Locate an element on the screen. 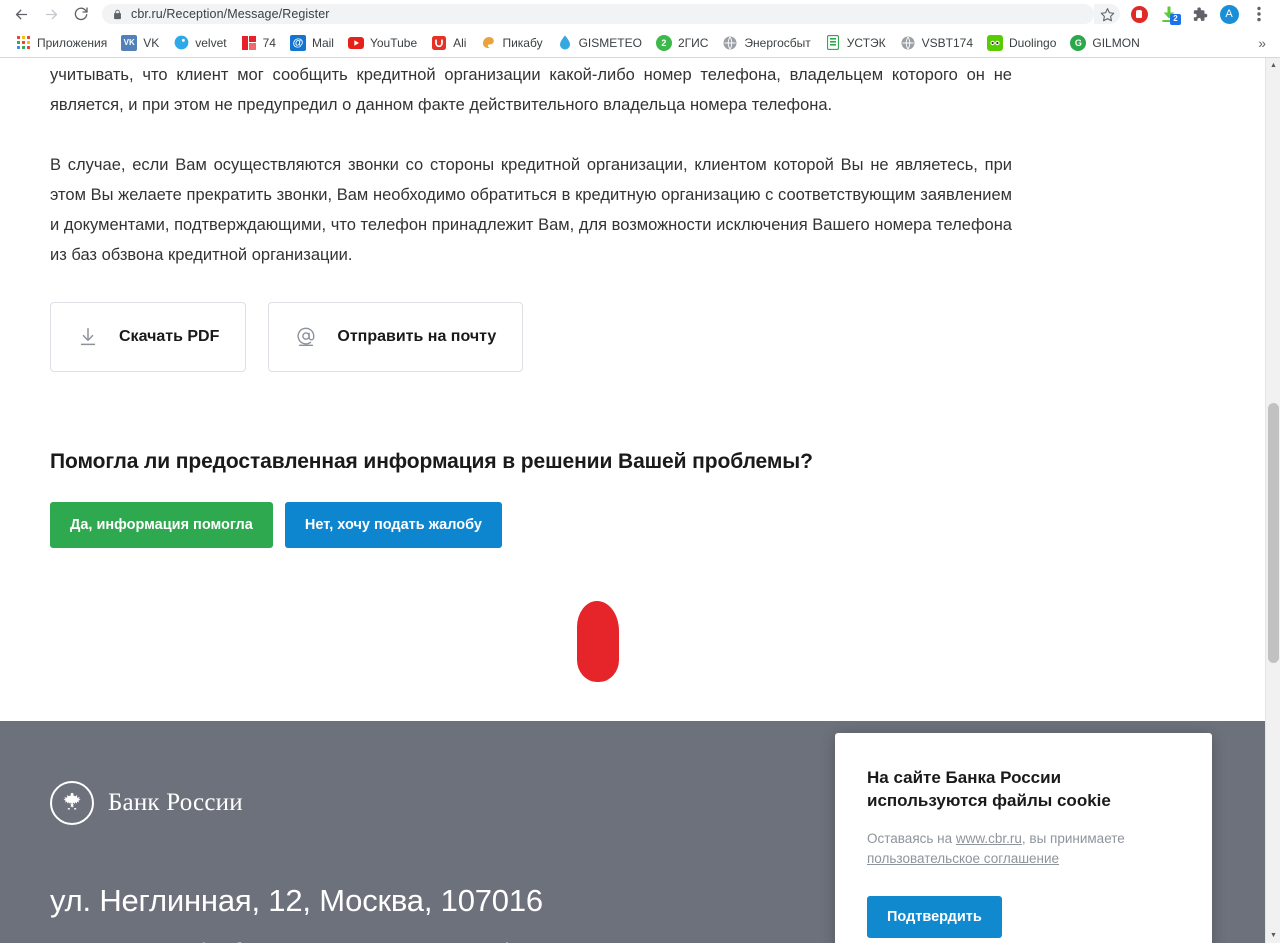  site74-icon is located at coordinates (249, 43).